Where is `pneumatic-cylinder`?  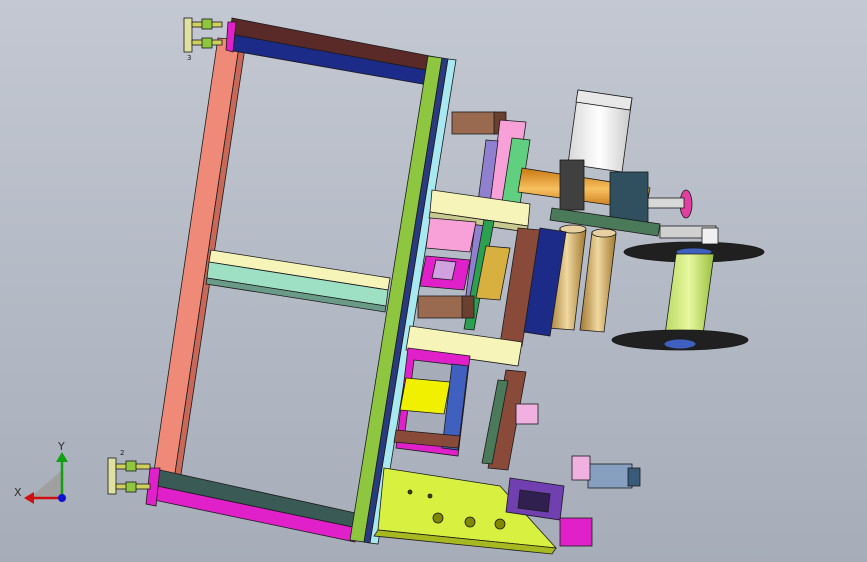
pneumatic-cylinder is located at coordinates (610, 476).